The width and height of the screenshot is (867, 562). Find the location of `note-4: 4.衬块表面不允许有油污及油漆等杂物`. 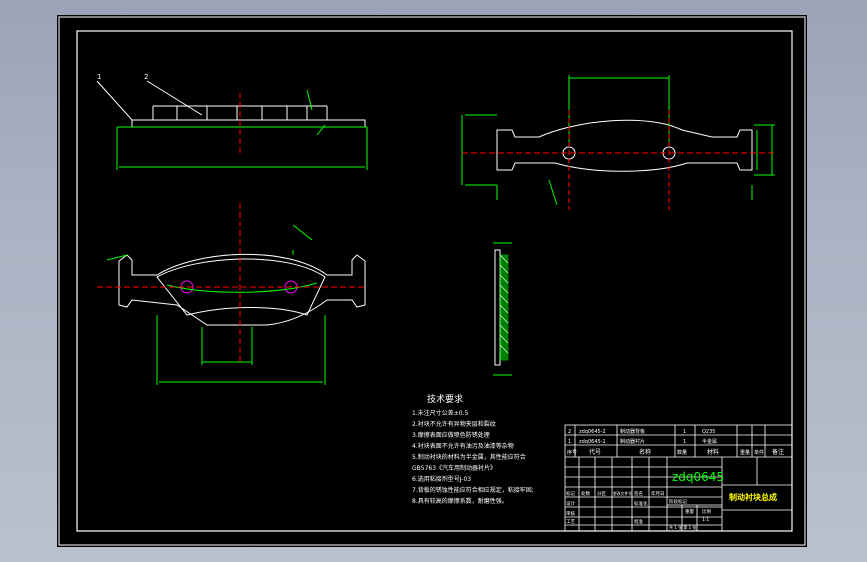

note-4: 4.衬块表面不允许有油污及油漆等杂物 is located at coordinates (463, 446).